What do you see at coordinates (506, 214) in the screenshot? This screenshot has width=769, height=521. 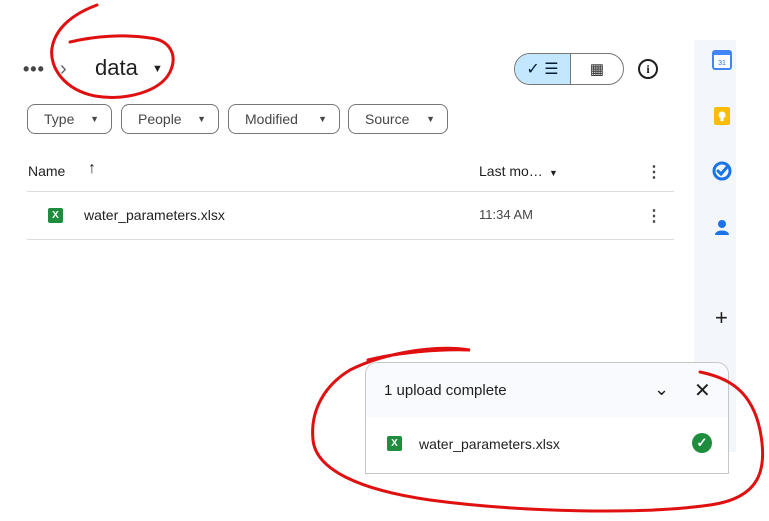 I see `file-modified: 11:34 AM` at bounding box center [506, 214].